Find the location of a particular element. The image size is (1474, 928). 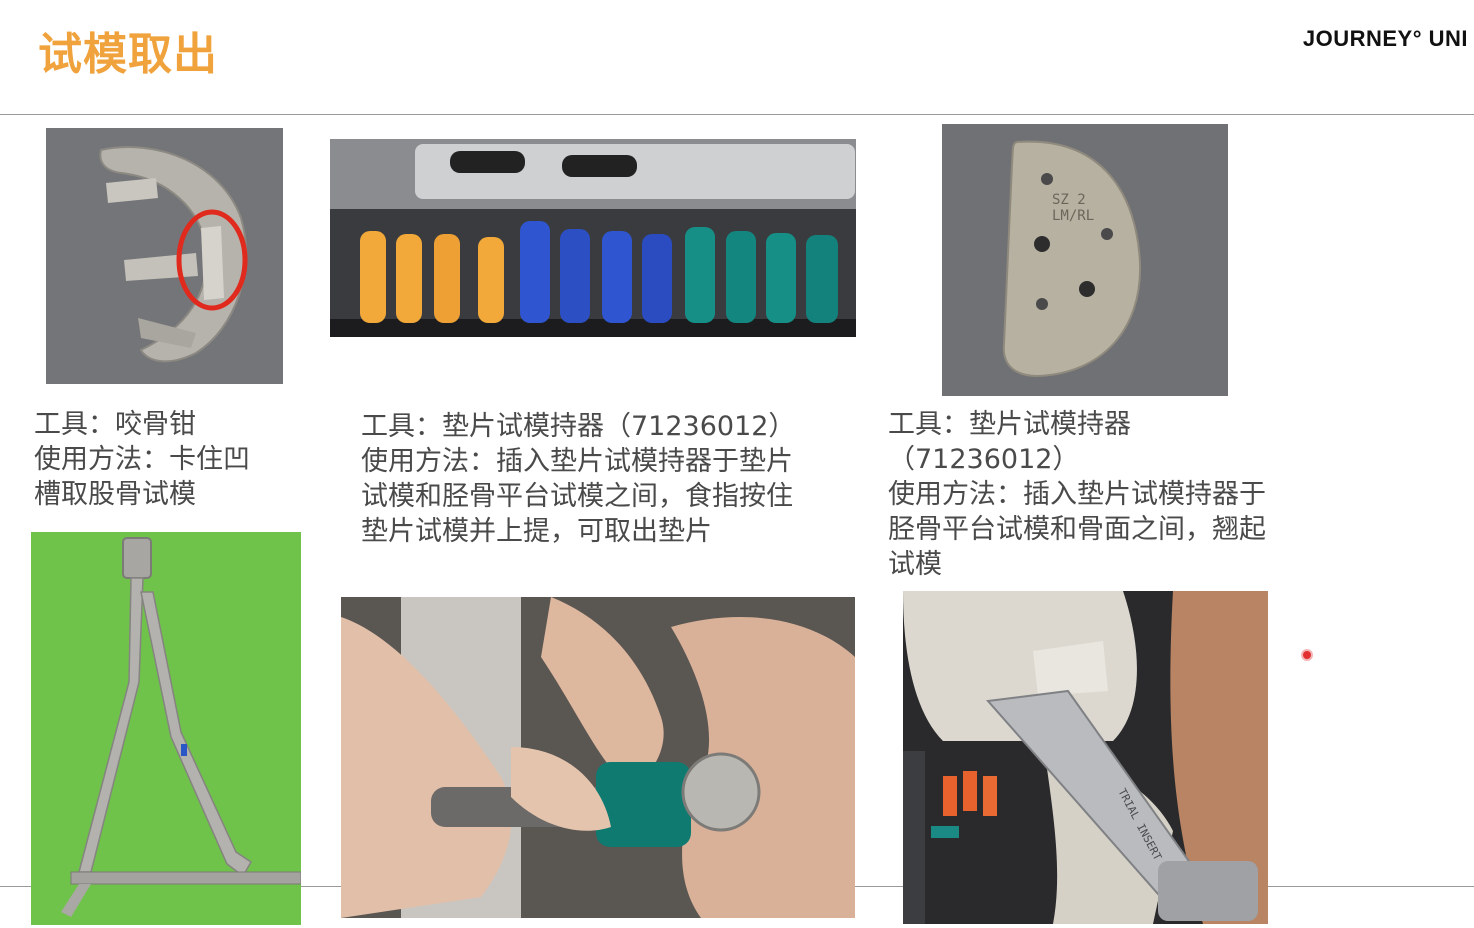

caption-left-line: 使用方法：卡住凹 is located at coordinates (142, 459).